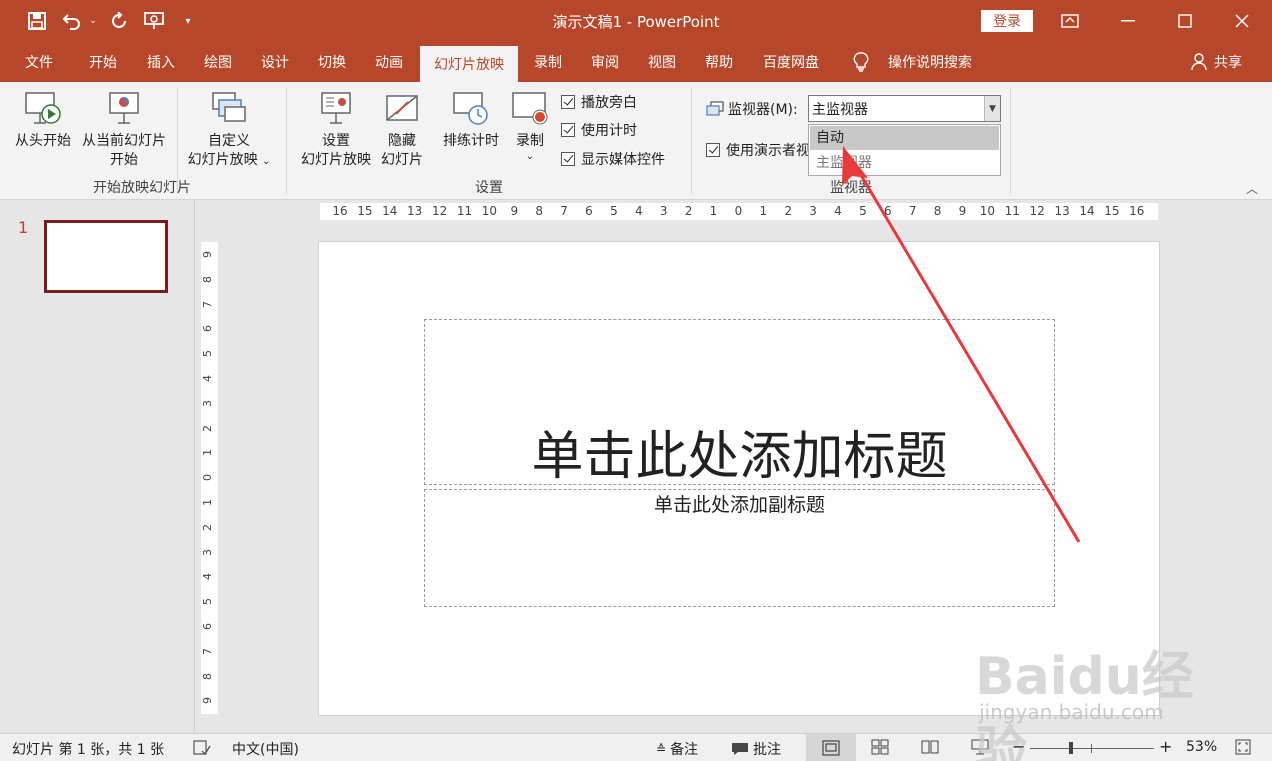 This screenshot has height=761, width=1272. Describe the element at coordinates (1252, 188) in the screenshot. I see `collapse-ribbon-icon: ︿` at that location.